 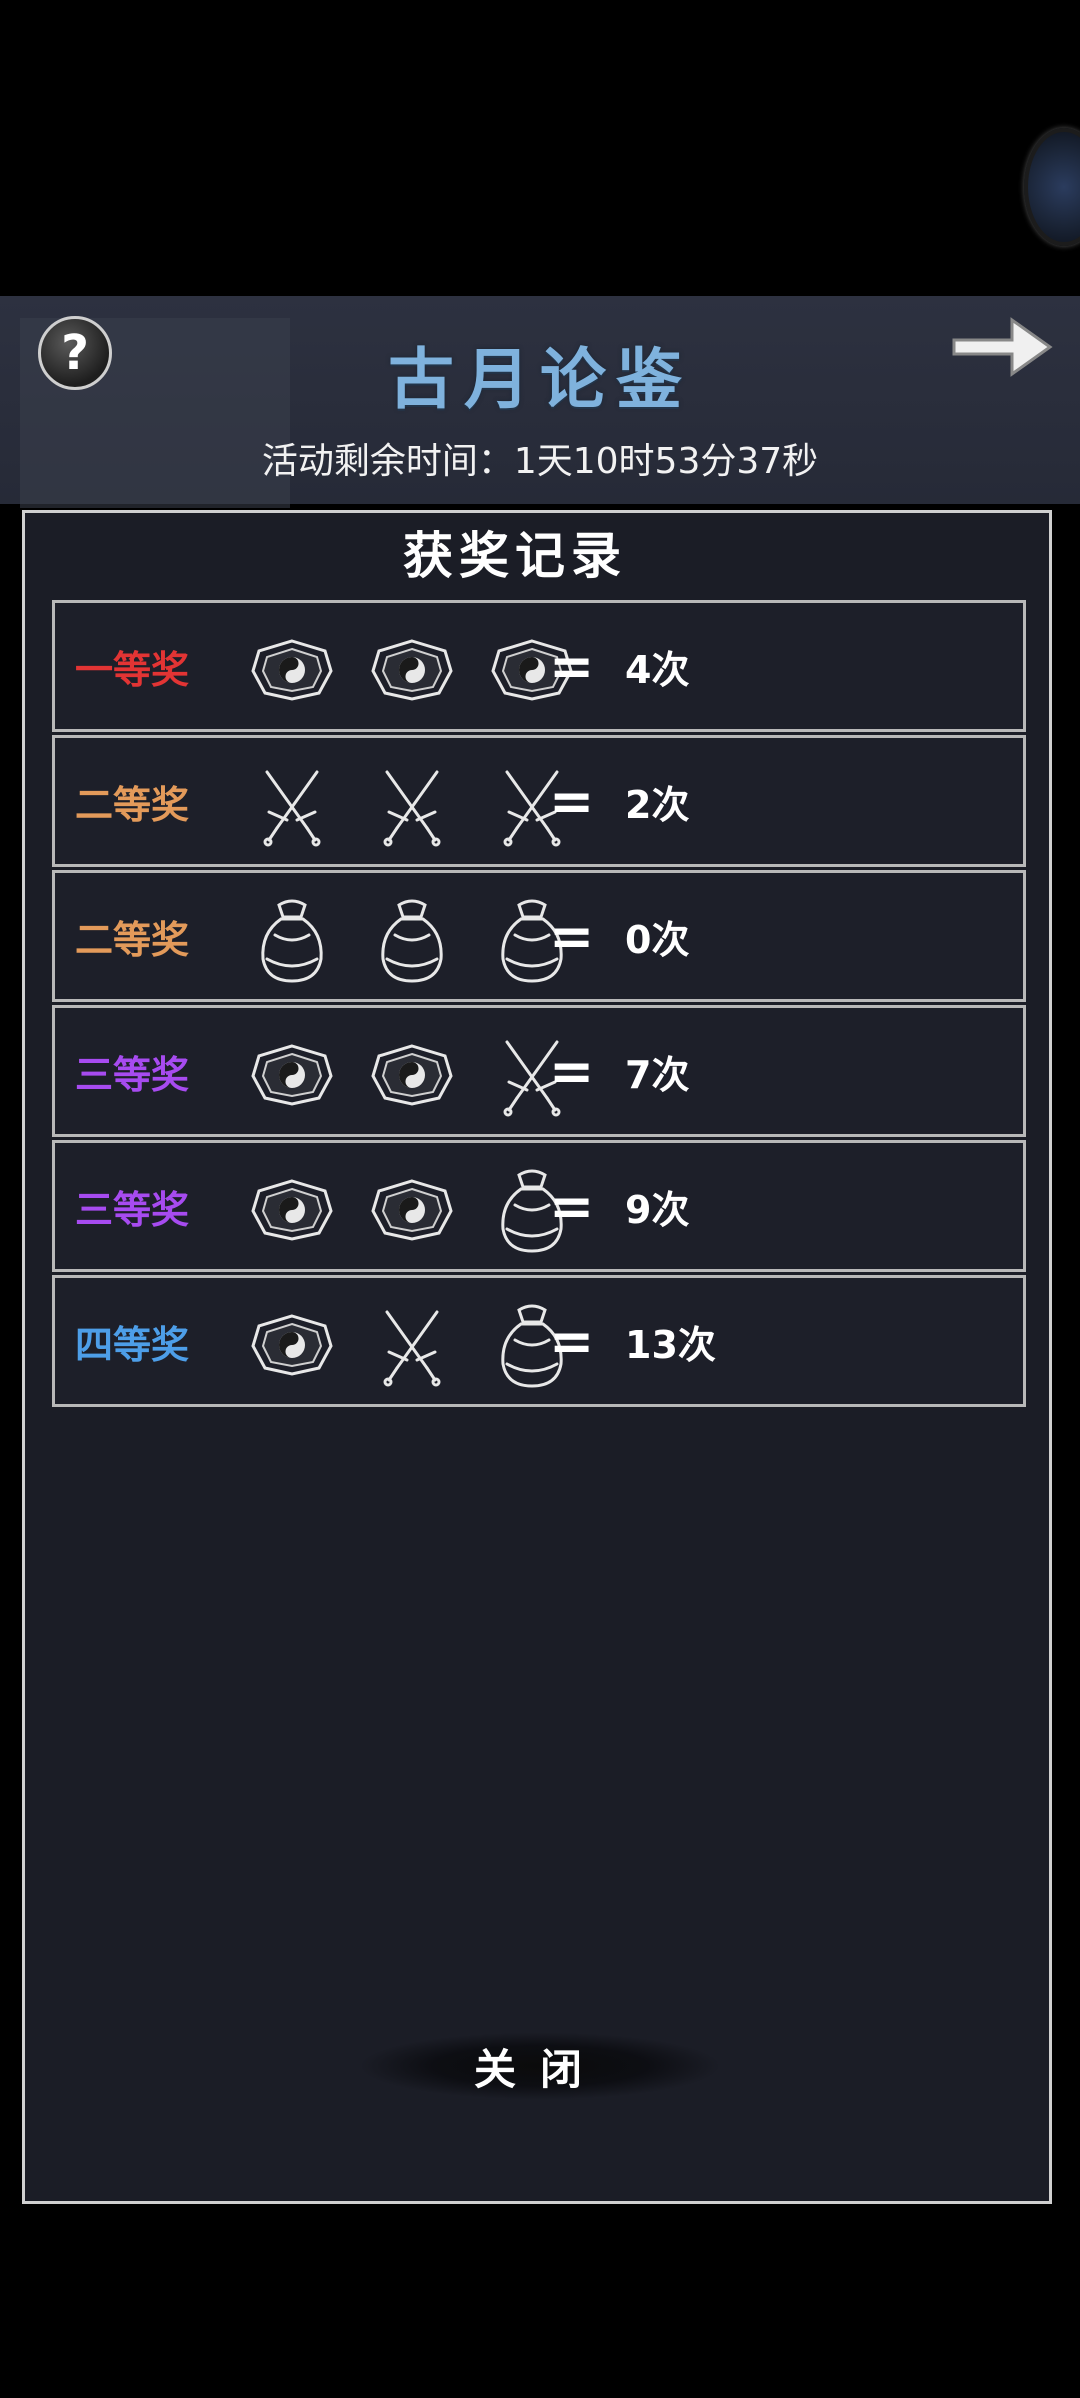 I want to click on record-row: 二等奖 = 2次, so click(x=539, y=801).